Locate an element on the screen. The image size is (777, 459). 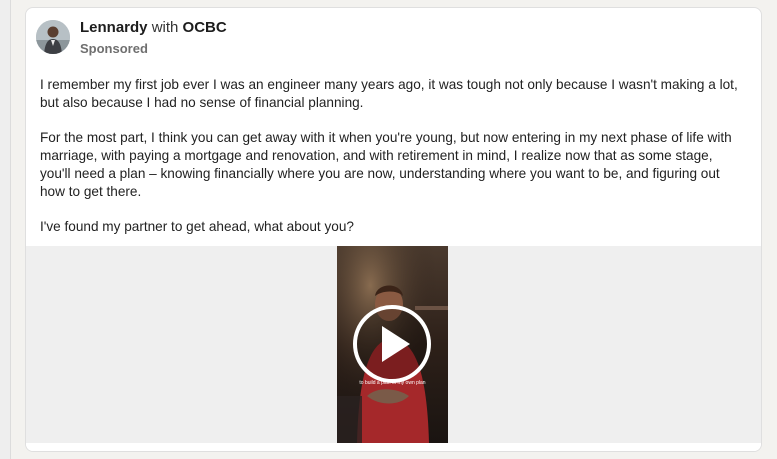
video-player: to build a plan of my own plan is located at coordinates (392, 344).